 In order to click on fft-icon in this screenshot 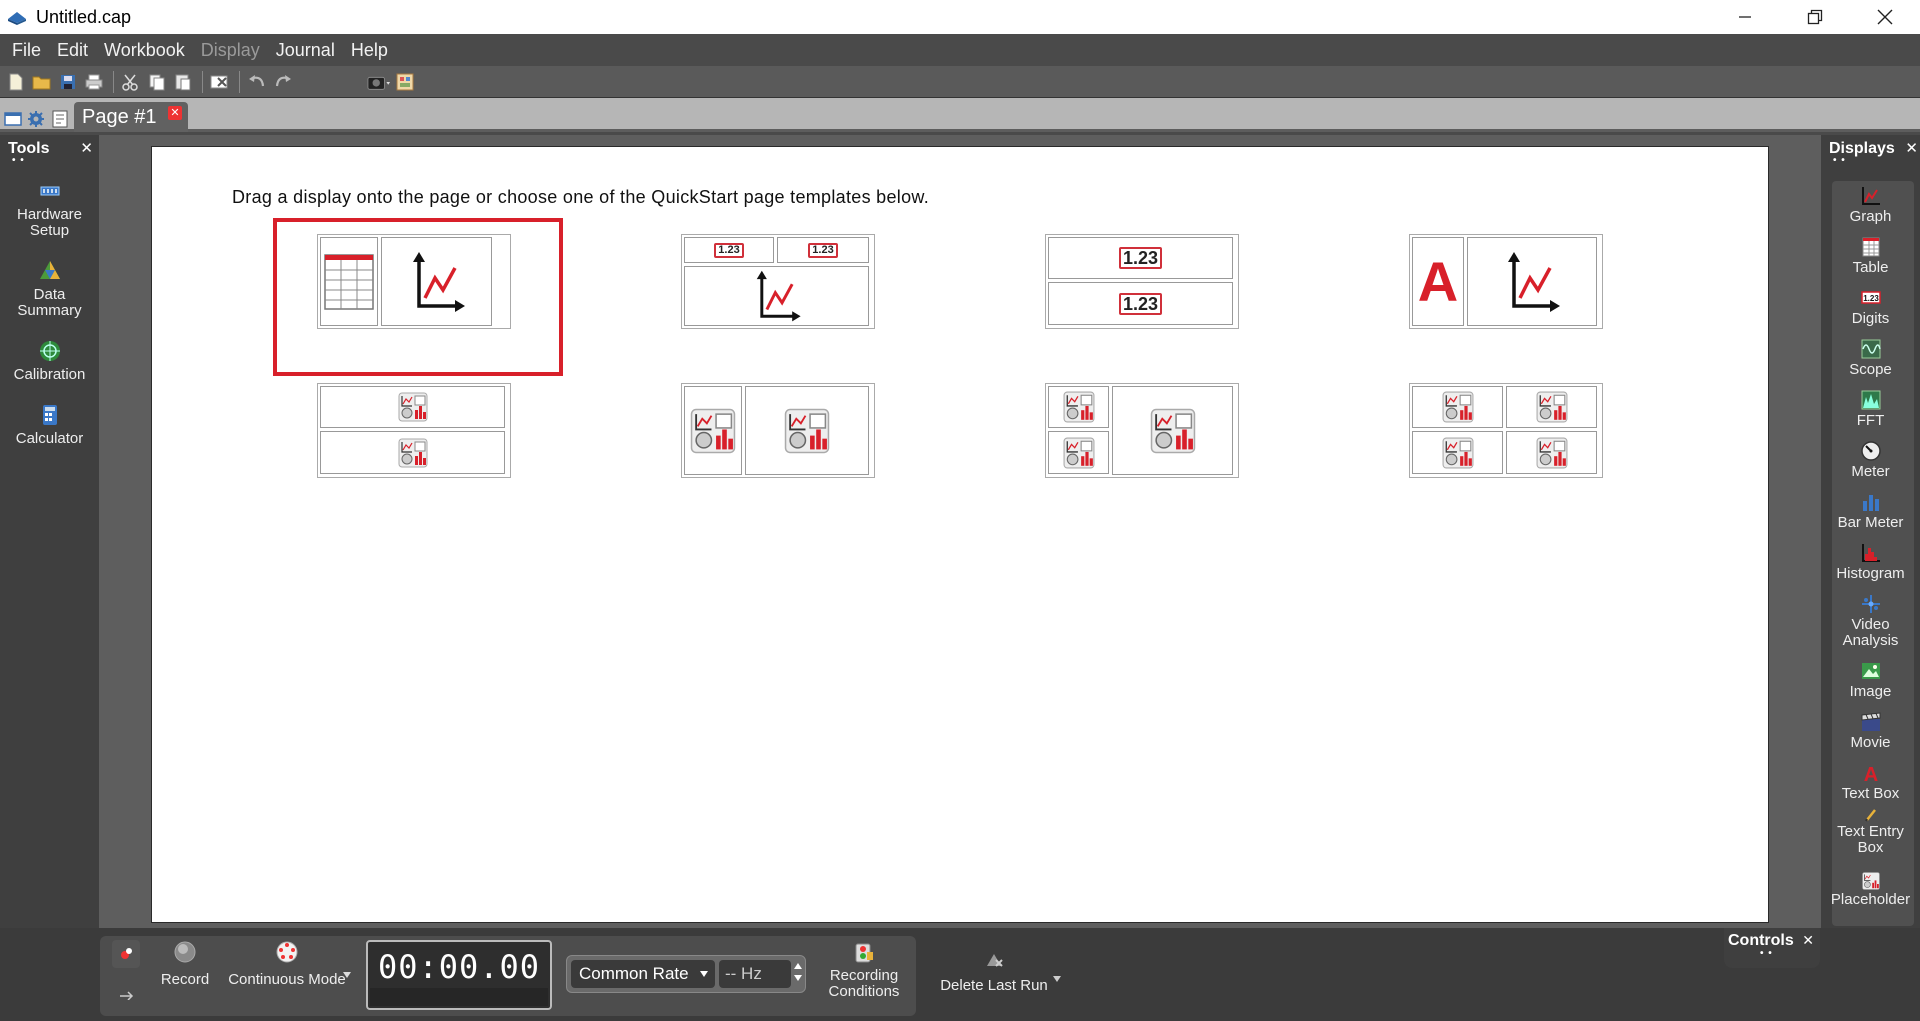, I will do `click(1870, 400)`.